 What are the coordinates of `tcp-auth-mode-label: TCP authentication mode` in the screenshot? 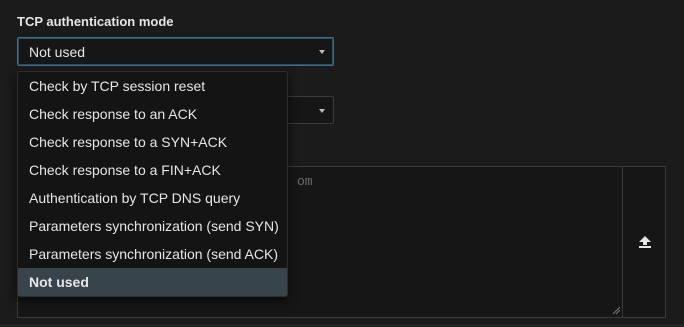 It's located at (95, 21).